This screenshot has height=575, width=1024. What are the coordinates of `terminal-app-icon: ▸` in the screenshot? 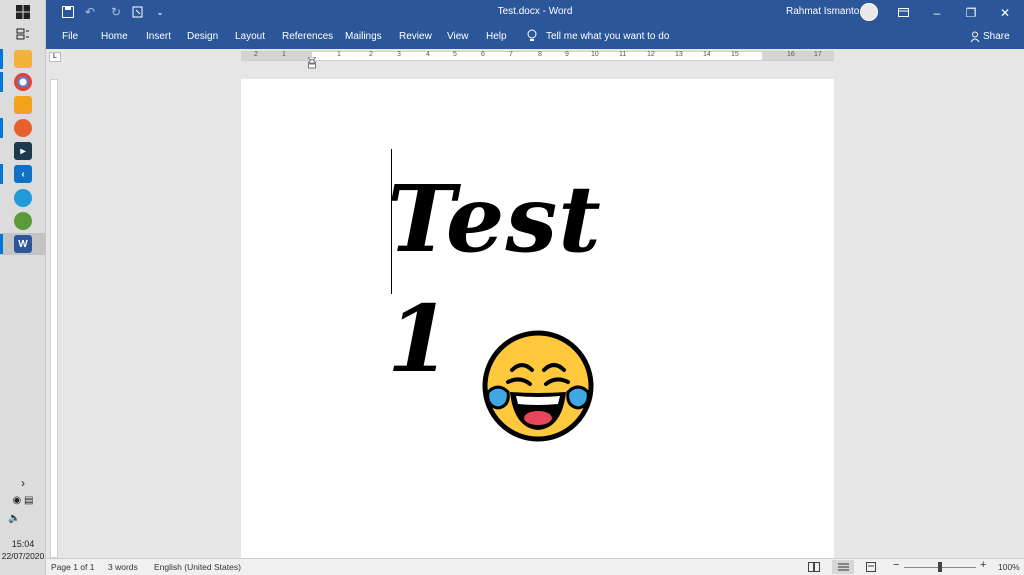 It's located at (23, 151).